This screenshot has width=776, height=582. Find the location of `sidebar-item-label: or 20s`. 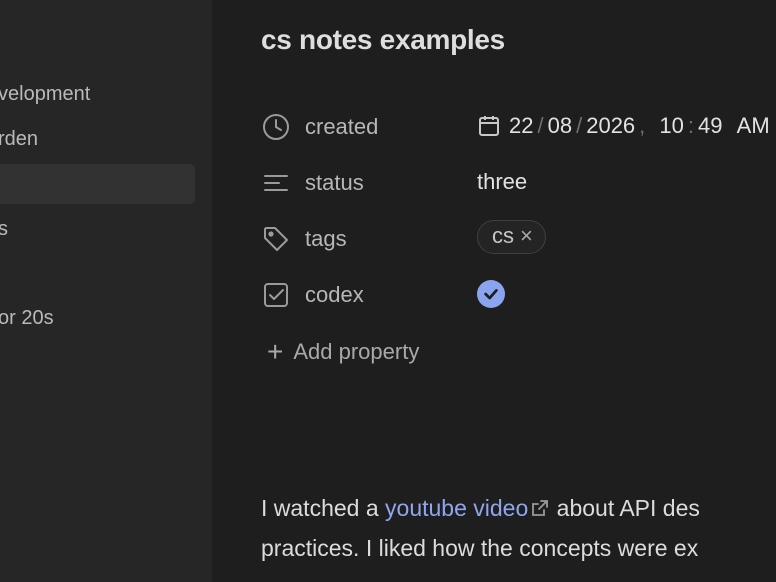

sidebar-item-label: or 20s is located at coordinates (27, 318).